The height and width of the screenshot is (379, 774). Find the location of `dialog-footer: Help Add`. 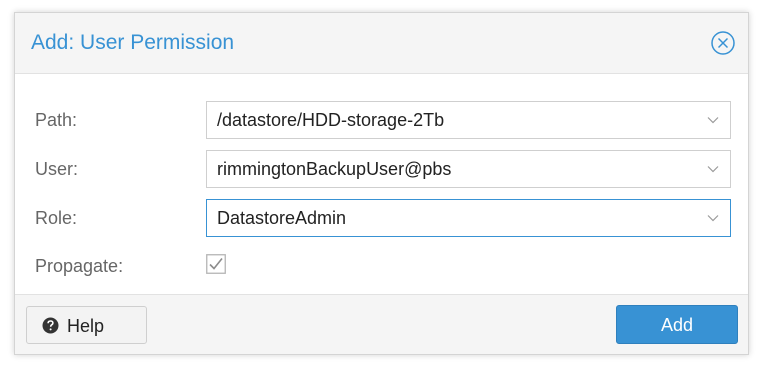

dialog-footer: Help Add is located at coordinates (381, 324).